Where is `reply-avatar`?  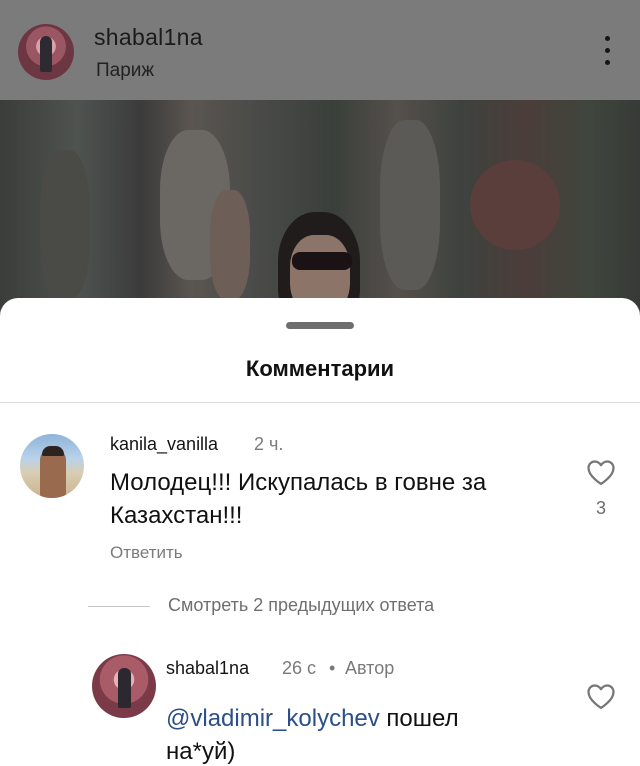
reply-avatar is located at coordinates (124, 686).